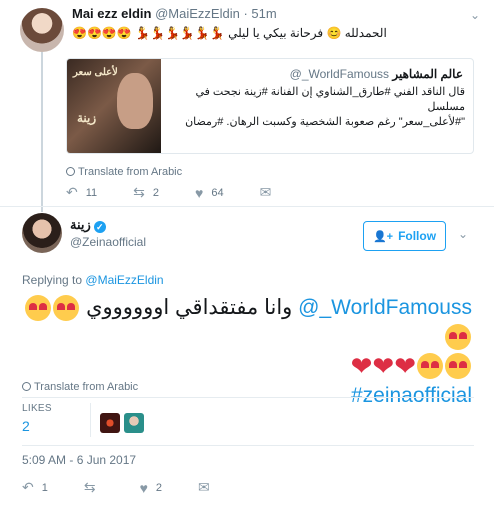 This screenshot has width=494, height=510. Describe the element at coordinates (80, 224) in the screenshot. I see `author-name: زينة` at that location.